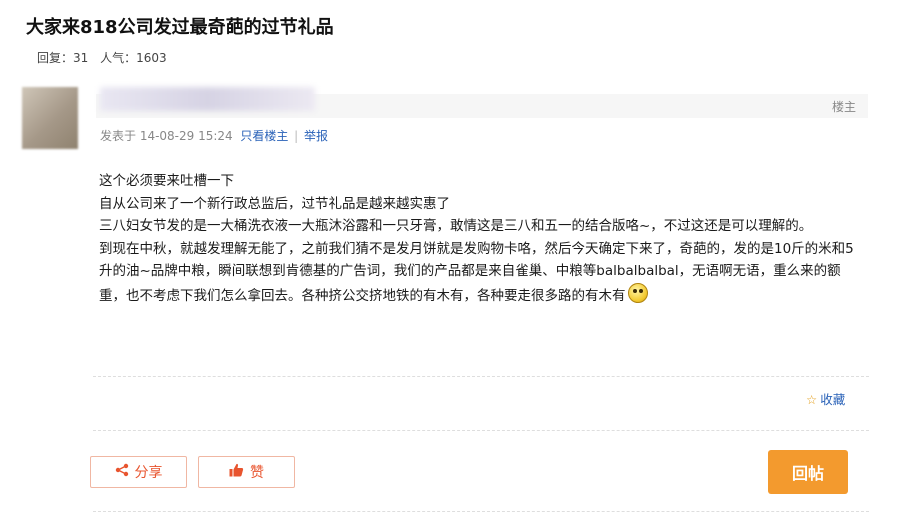 The width and height of the screenshot is (900, 517). Describe the element at coordinates (122, 472) in the screenshot. I see `share-icon` at that location.